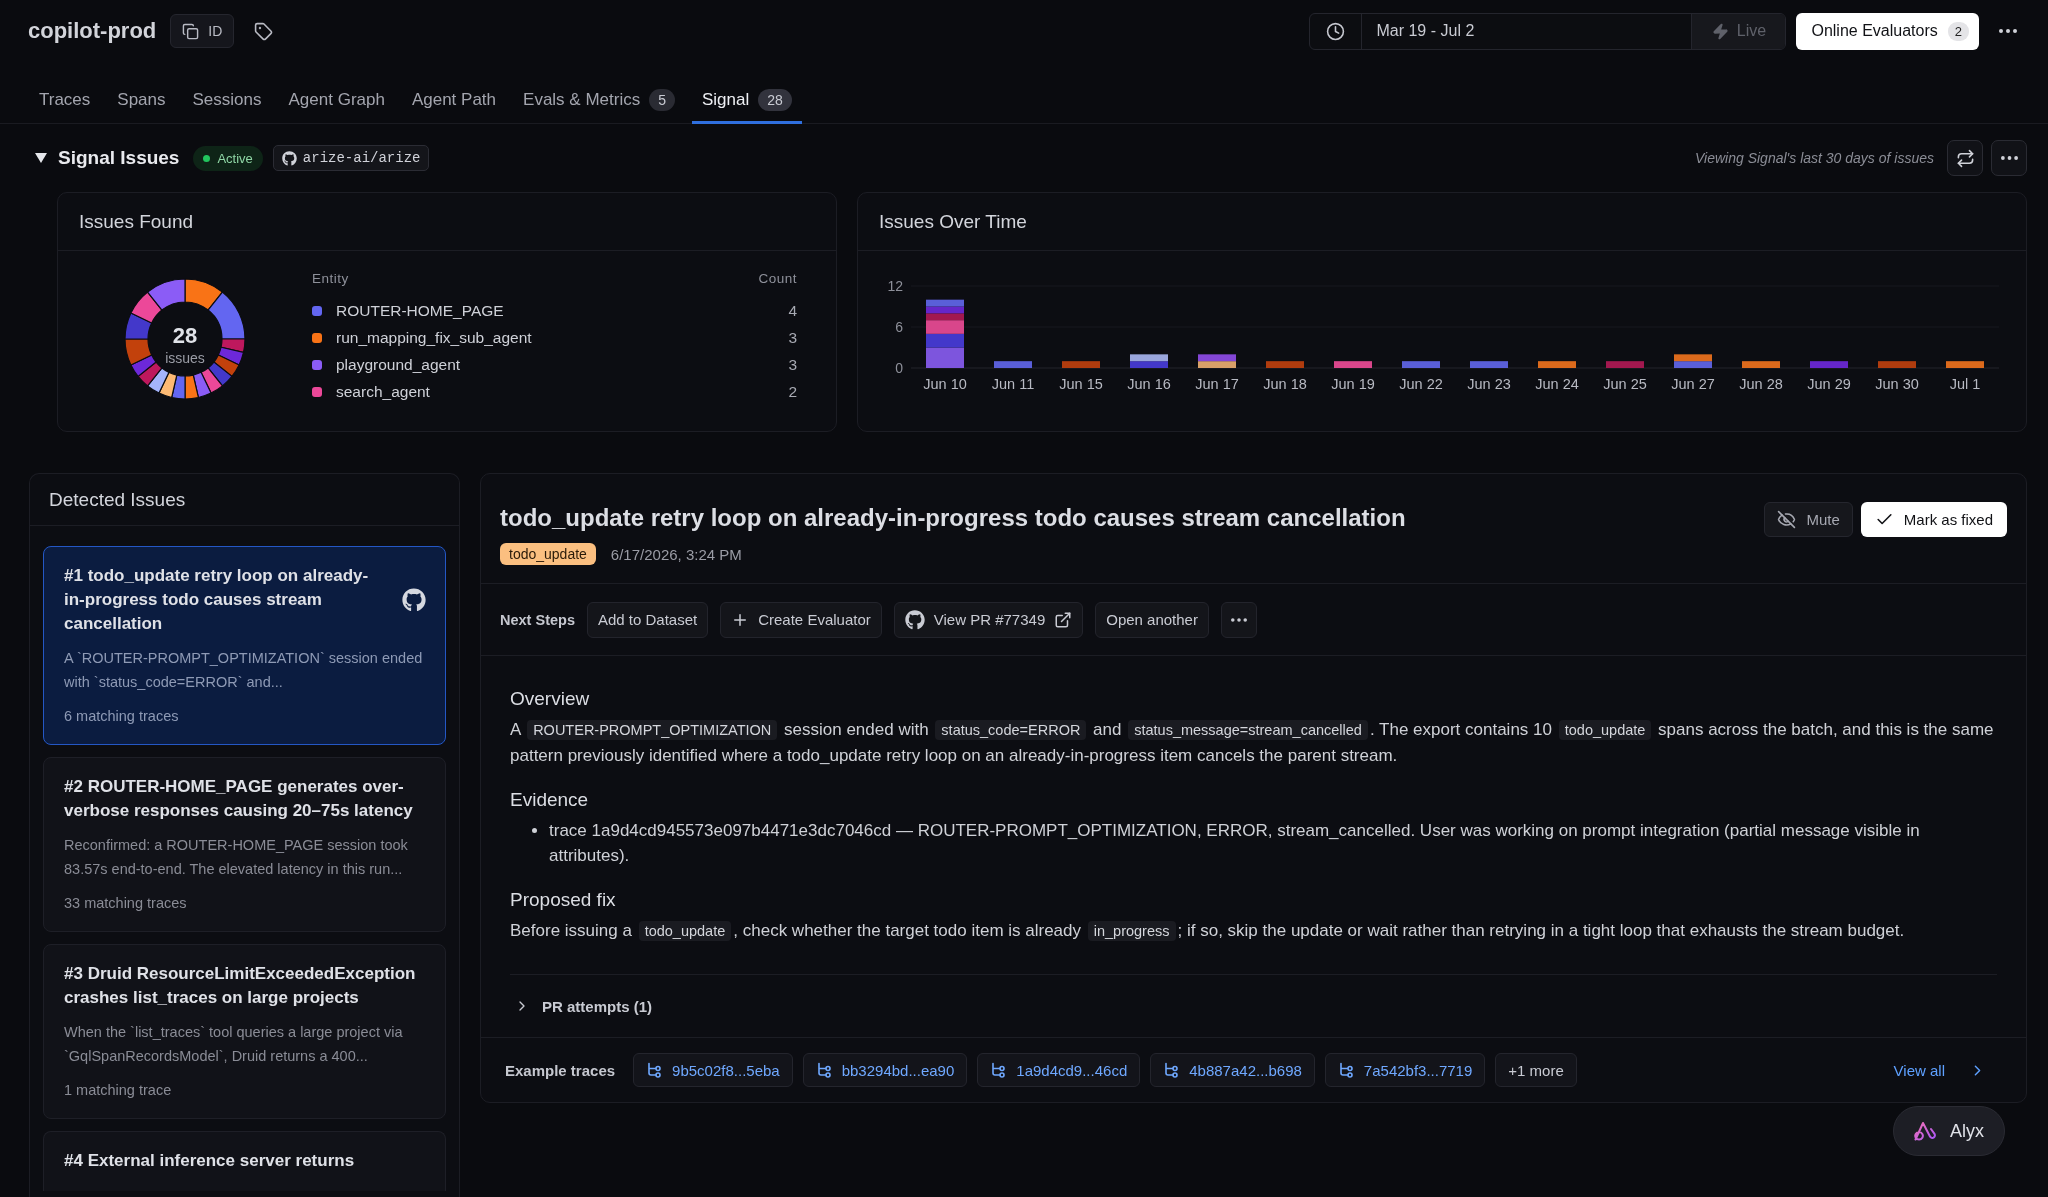 This screenshot has width=2048, height=1197. Describe the element at coordinates (1208, 931) in the screenshot. I see `section-paragraph: Before issuing a todo_update , check whether the target todo item is already in_progress ; if so, skip the update or wait rather than retrying in a tight loop that exhausts the stream budget.` at that location.